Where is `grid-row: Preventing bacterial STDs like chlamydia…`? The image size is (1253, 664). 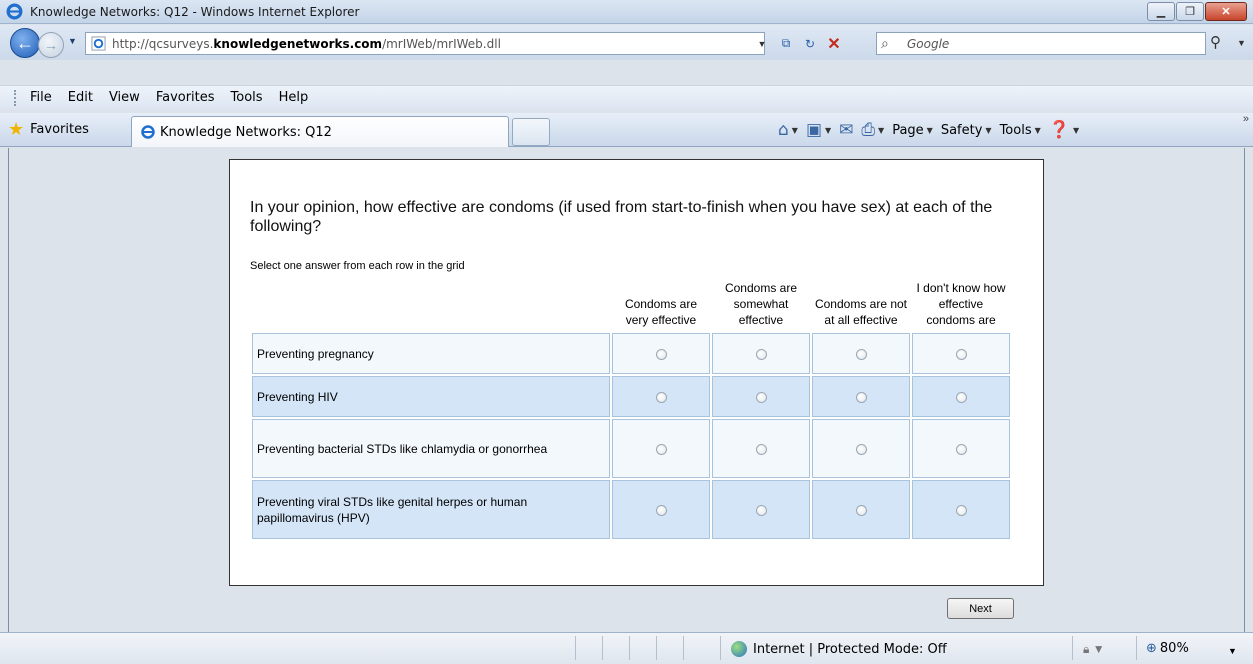
grid-row: Preventing bacterial STDs like chlamydia… is located at coordinates (631, 448).